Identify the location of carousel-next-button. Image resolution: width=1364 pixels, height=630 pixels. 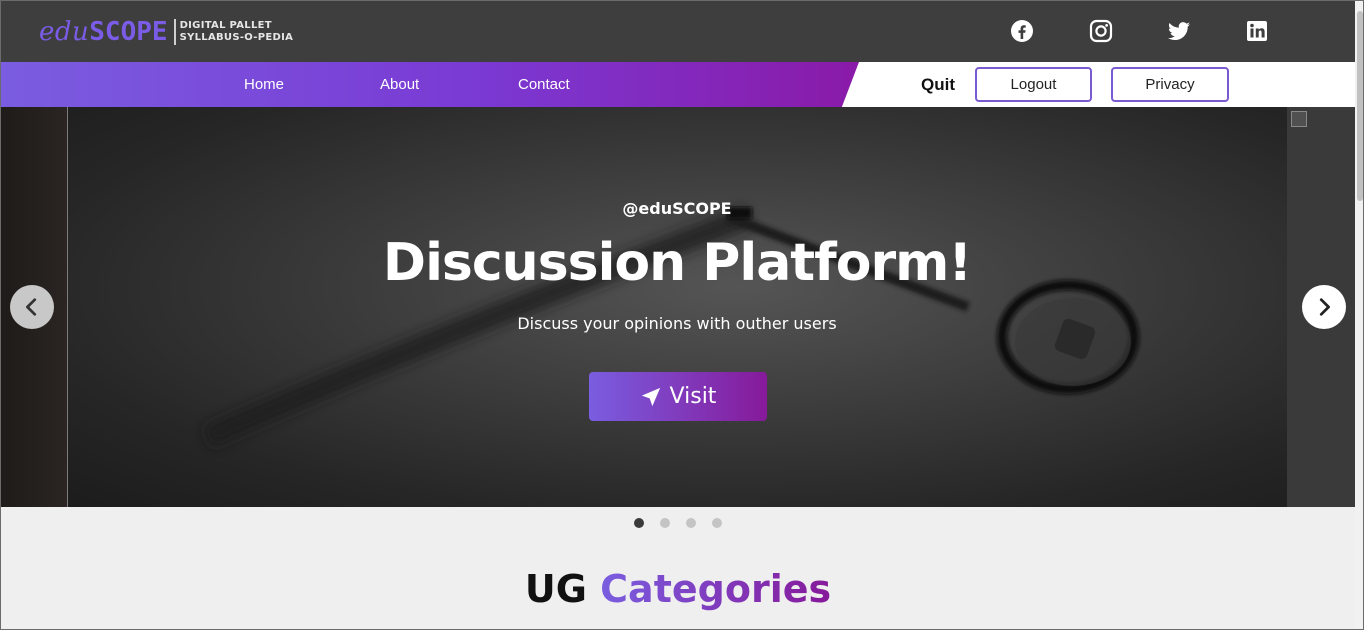
(1324, 307).